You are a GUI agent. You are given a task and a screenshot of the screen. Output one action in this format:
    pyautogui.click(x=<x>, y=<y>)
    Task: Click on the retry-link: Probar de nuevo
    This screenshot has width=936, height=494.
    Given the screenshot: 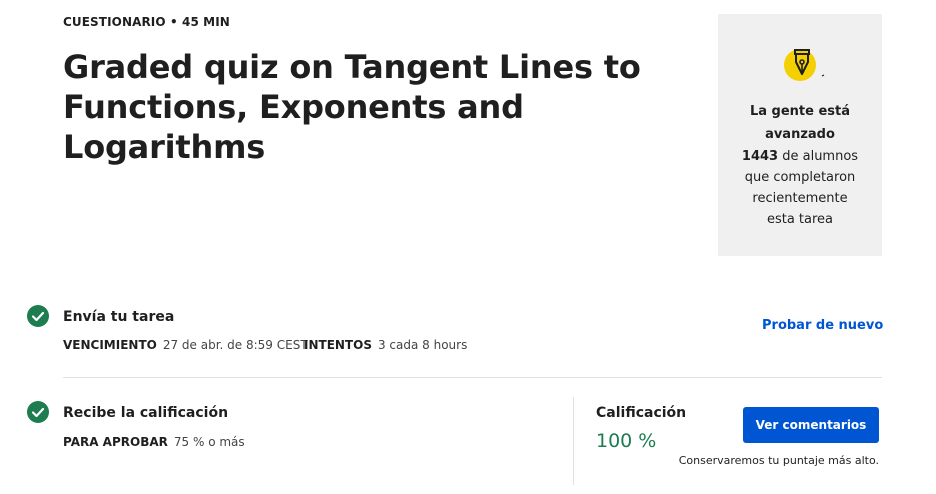 What is the action you would take?
    pyautogui.click(x=822, y=325)
    